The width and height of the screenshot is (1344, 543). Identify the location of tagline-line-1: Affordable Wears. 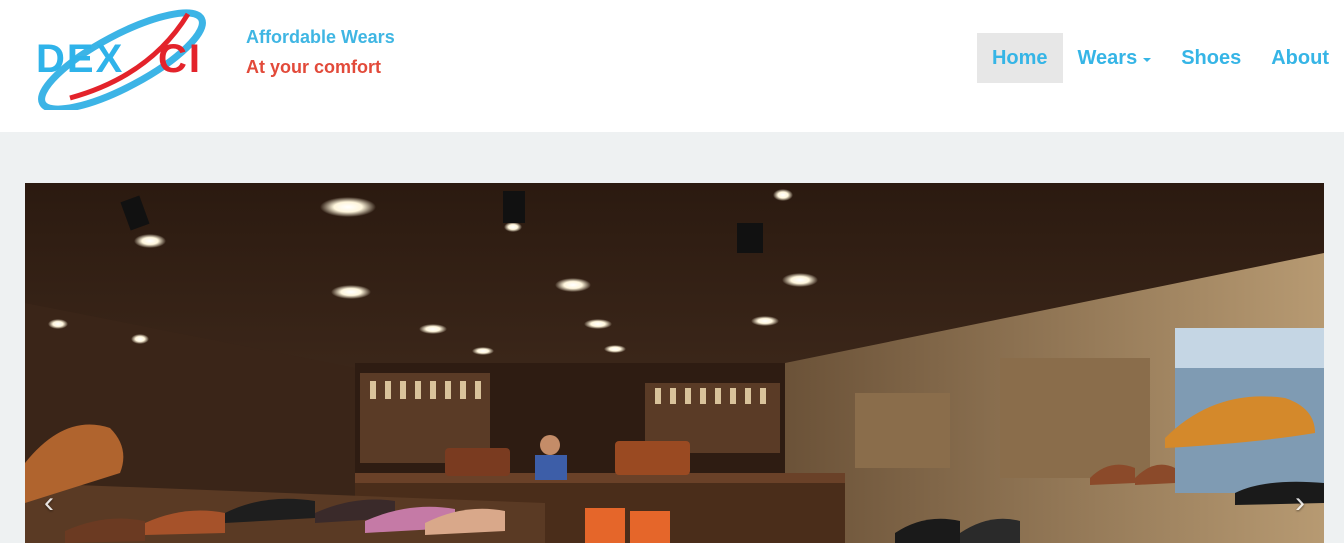
(320, 37).